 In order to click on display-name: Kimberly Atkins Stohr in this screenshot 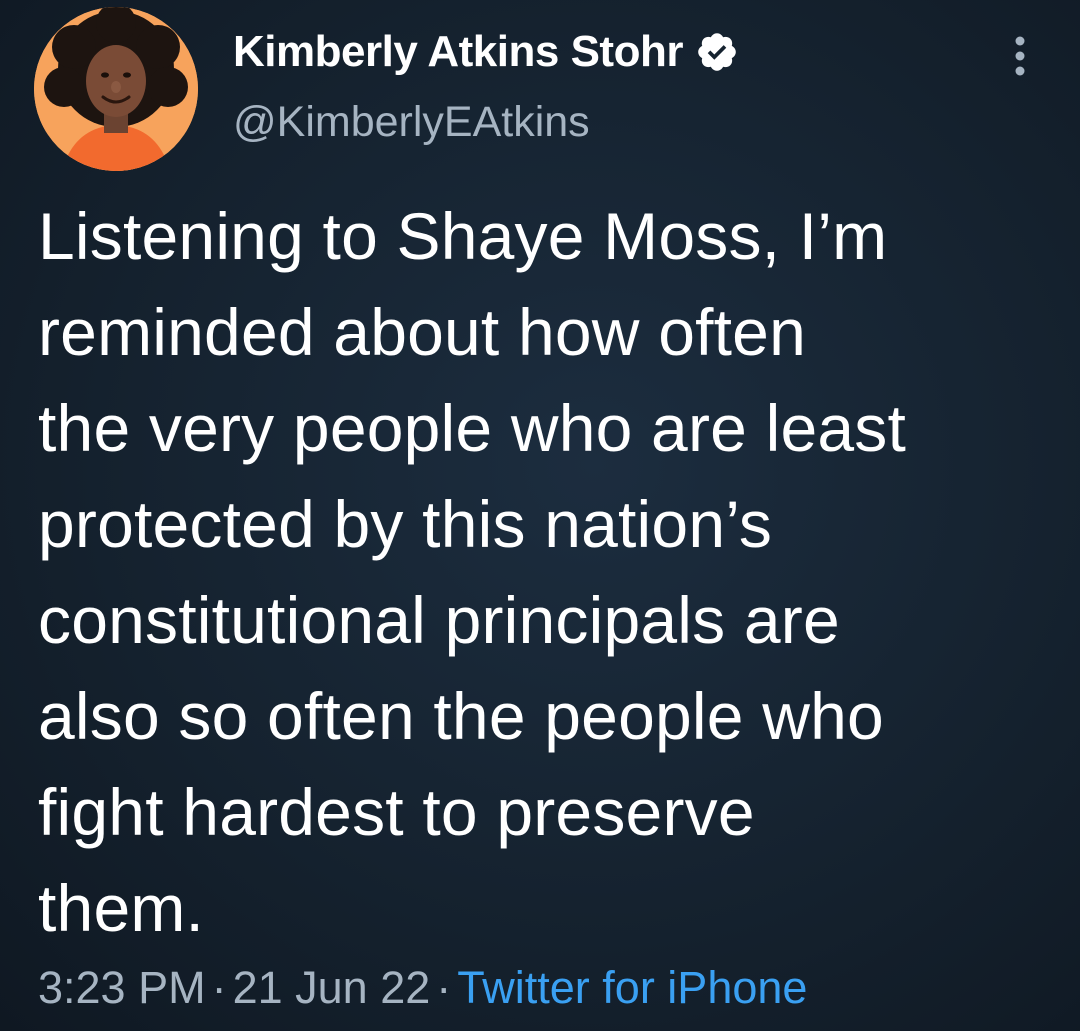, I will do `click(458, 52)`.